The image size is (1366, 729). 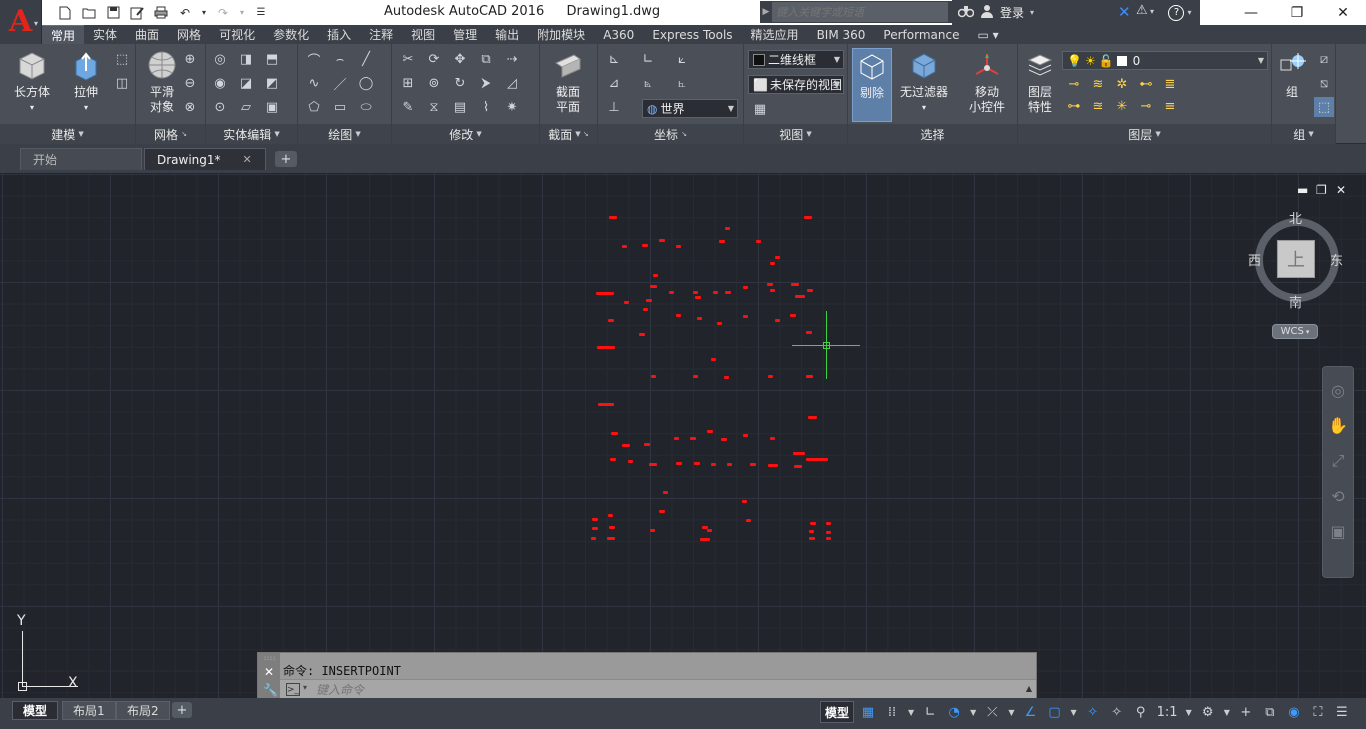 What do you see at coordinates (460, 59) in the screenshot?
I see `move-icon: ✥` at bounding box center [460, 59].